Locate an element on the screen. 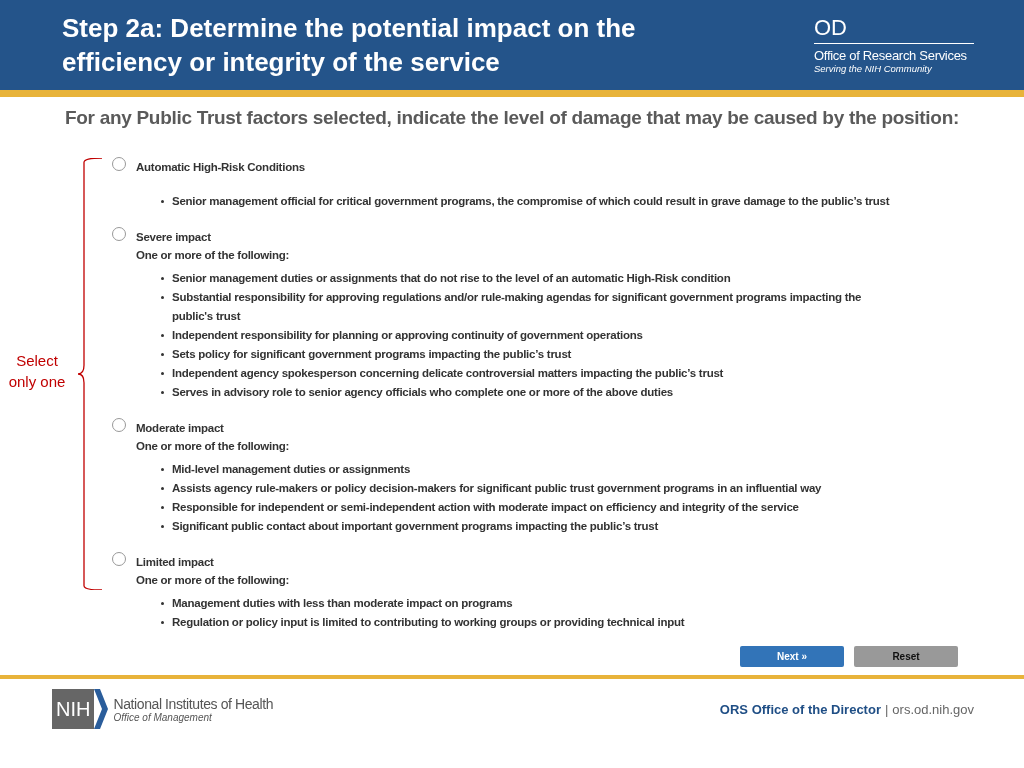 This screenshot has width=1024, height=768. list-item: Independent responsibility for planning or approving continuity of government operations is located at coordinates (407, 335).